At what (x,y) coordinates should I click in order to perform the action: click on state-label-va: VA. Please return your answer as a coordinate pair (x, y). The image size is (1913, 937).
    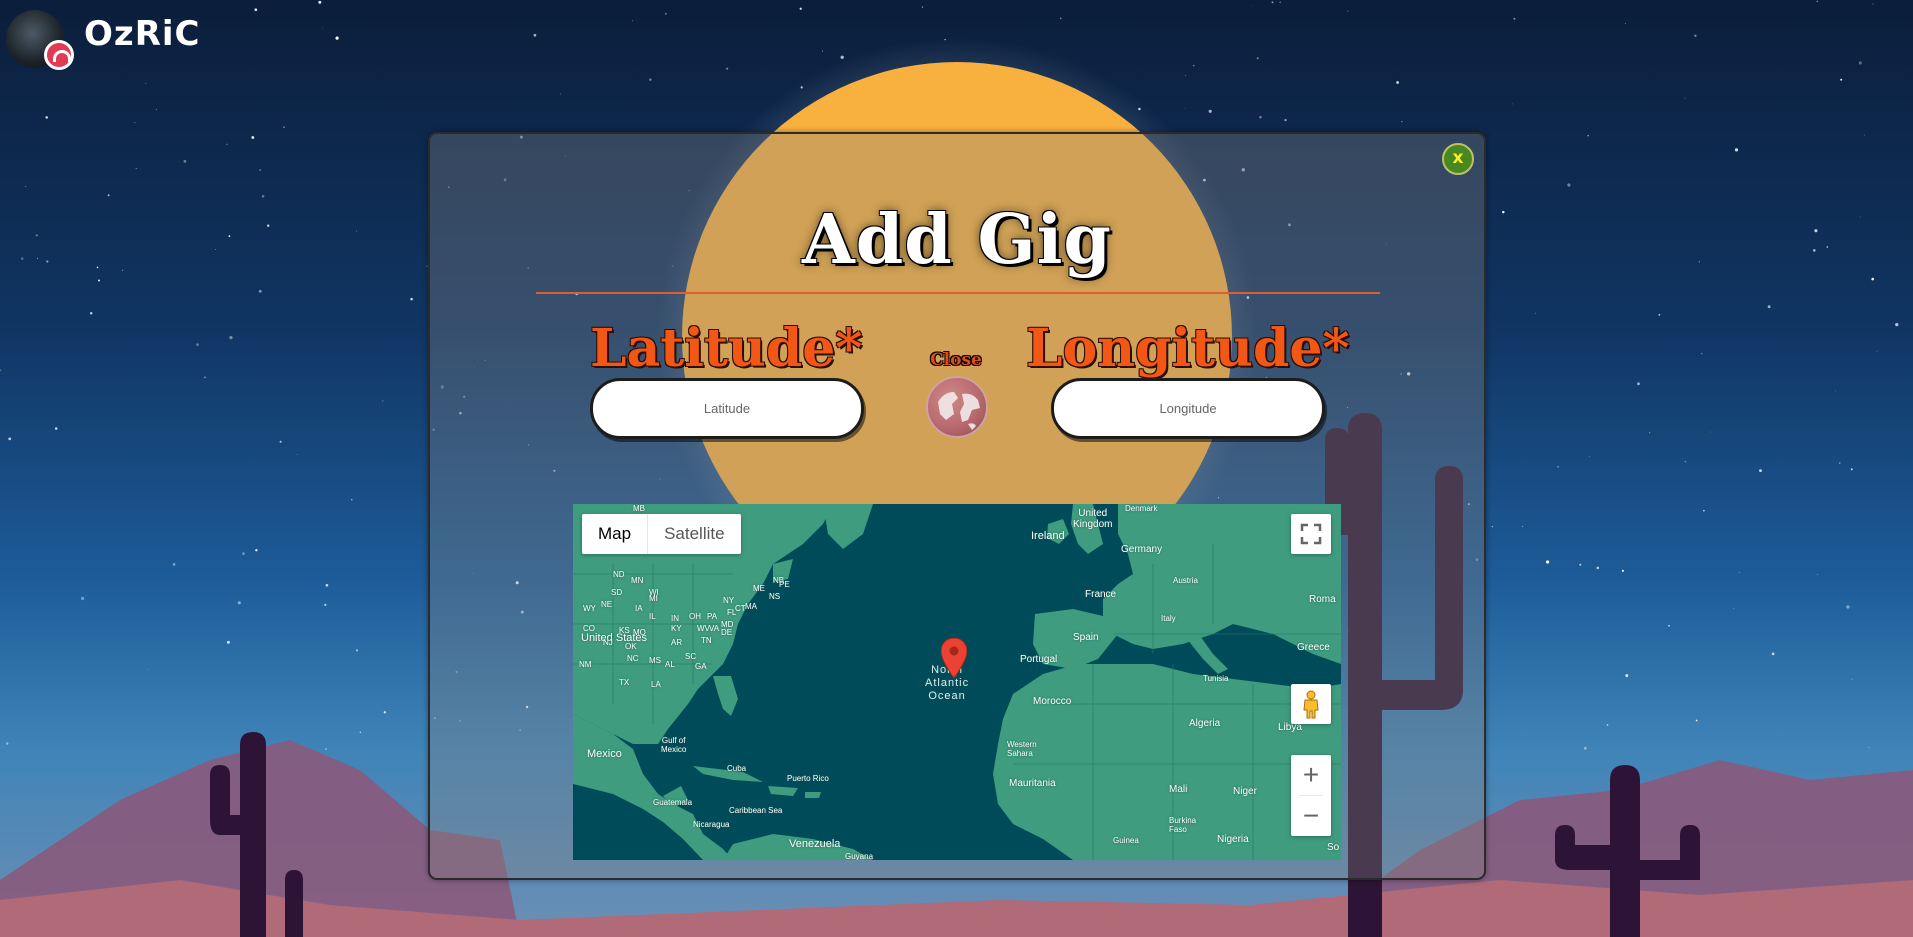
    Looking at the image, I should click on (714, 628).